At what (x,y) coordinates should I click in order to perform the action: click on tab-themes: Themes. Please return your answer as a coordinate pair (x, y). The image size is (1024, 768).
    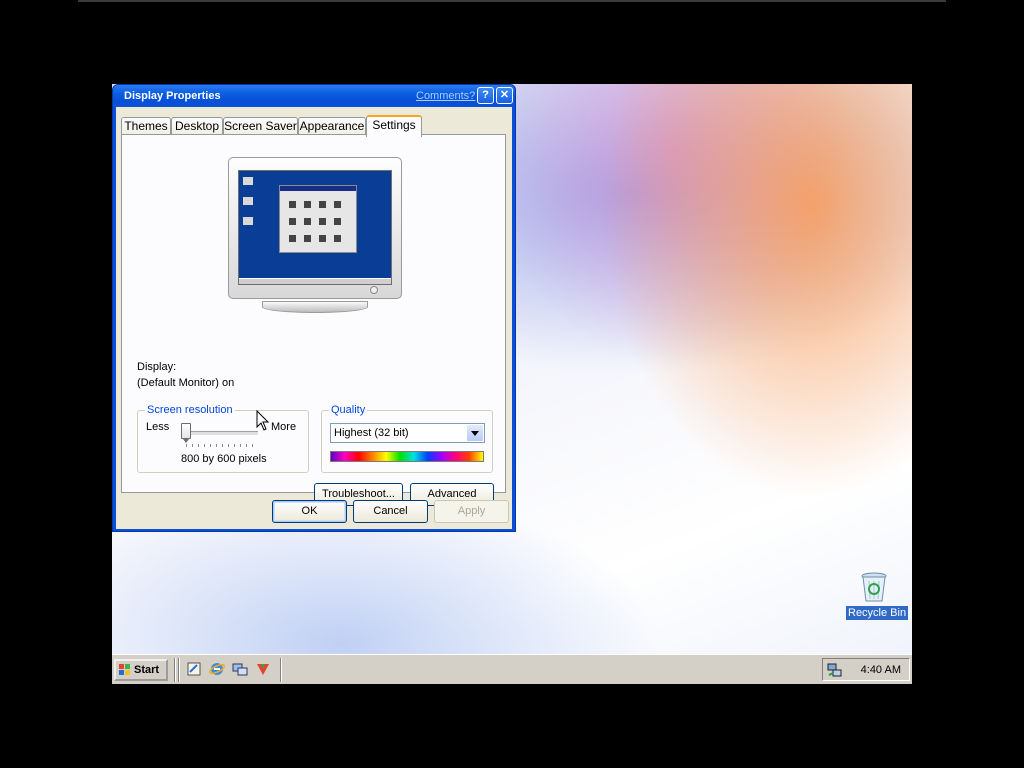
    Looking at the image, I should click on (146, 126).